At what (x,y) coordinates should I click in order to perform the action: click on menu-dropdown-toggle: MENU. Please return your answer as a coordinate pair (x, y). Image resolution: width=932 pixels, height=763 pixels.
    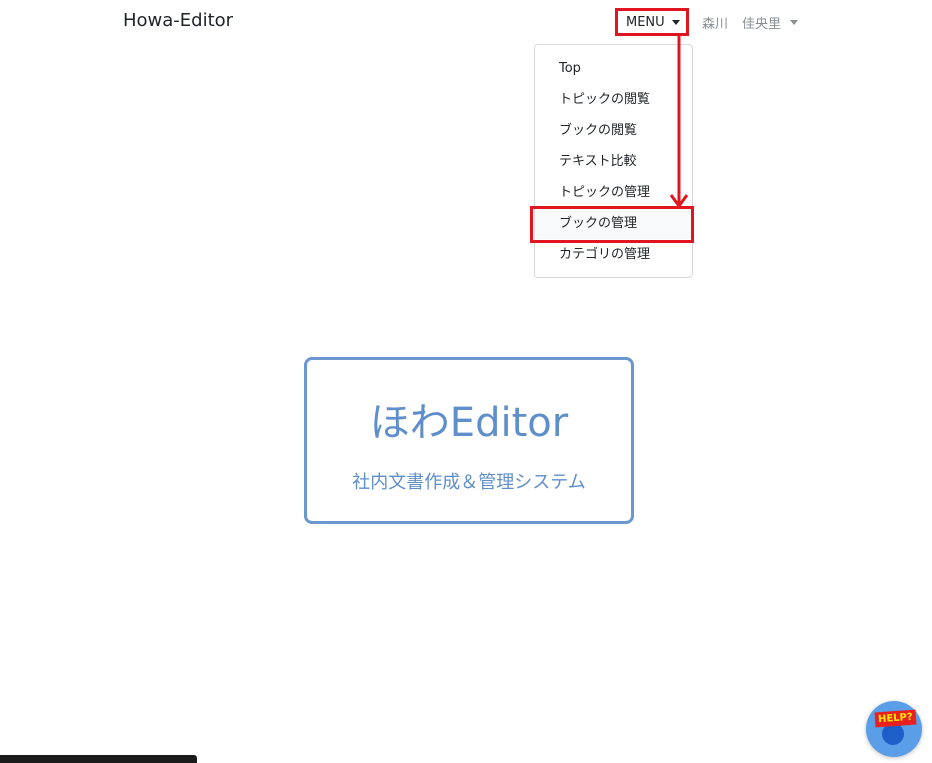
    Looking at the image, I should click on (652, 22).